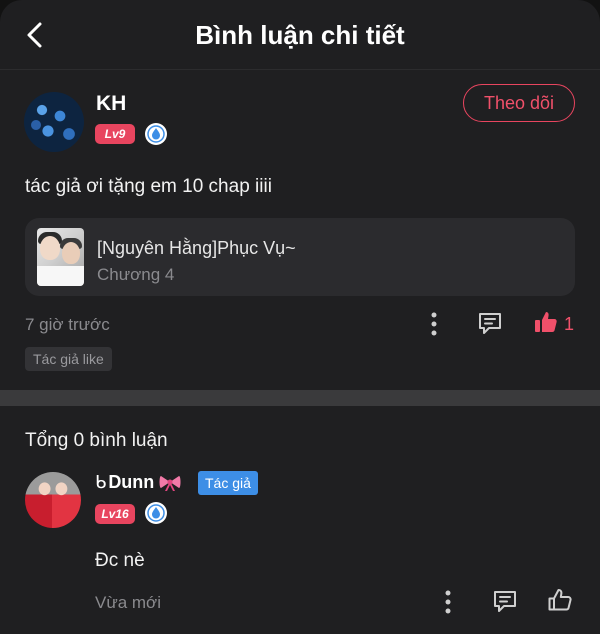 Image resolution: width=600 pixels, height=634 pixels. I want to click on header: Bình luận chi tiết, so click(300, 35).